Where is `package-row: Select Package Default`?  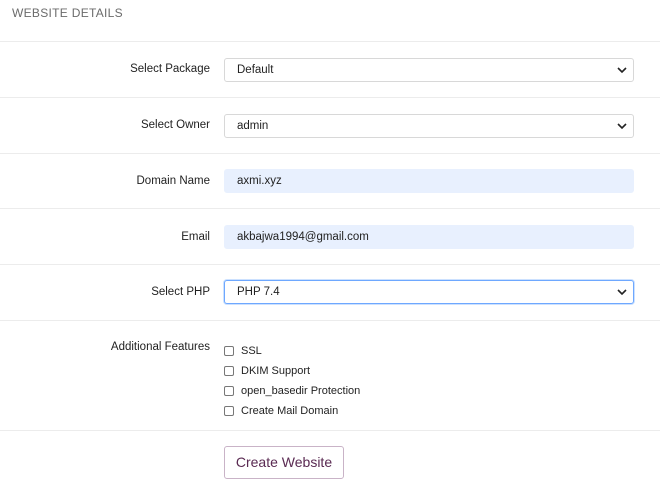 package-row: Select Package Default is located at coordinates (330, 70).